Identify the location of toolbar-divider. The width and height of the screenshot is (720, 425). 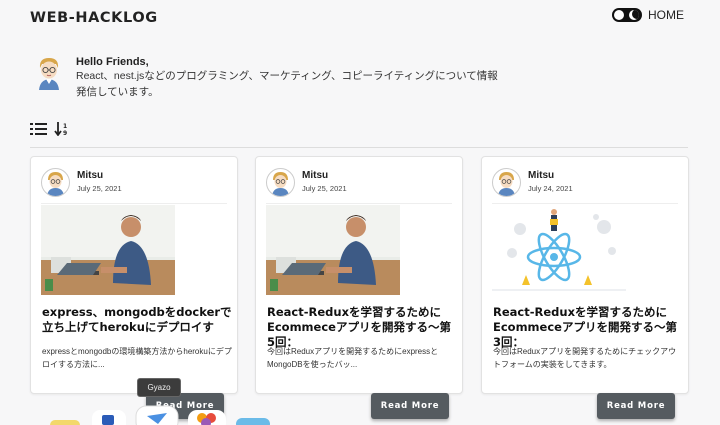
(359, 147).